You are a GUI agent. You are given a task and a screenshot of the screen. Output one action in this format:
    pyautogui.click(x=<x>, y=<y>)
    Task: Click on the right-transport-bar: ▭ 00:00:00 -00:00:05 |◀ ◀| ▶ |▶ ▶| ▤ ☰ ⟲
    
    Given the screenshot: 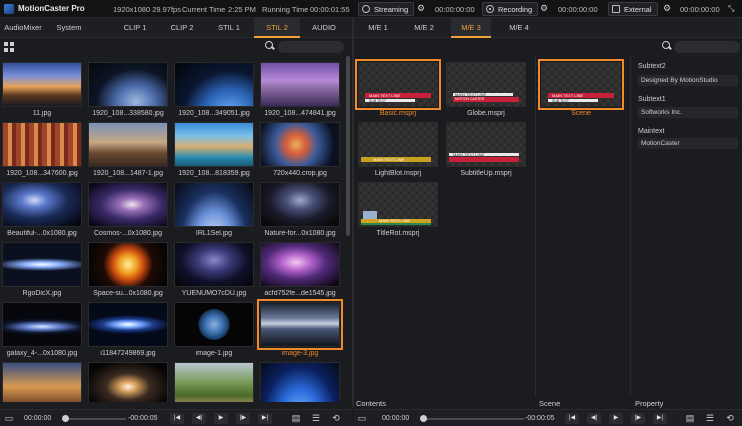 What is the action you would take?
    pyautogui.click(x=548, y=417)
    